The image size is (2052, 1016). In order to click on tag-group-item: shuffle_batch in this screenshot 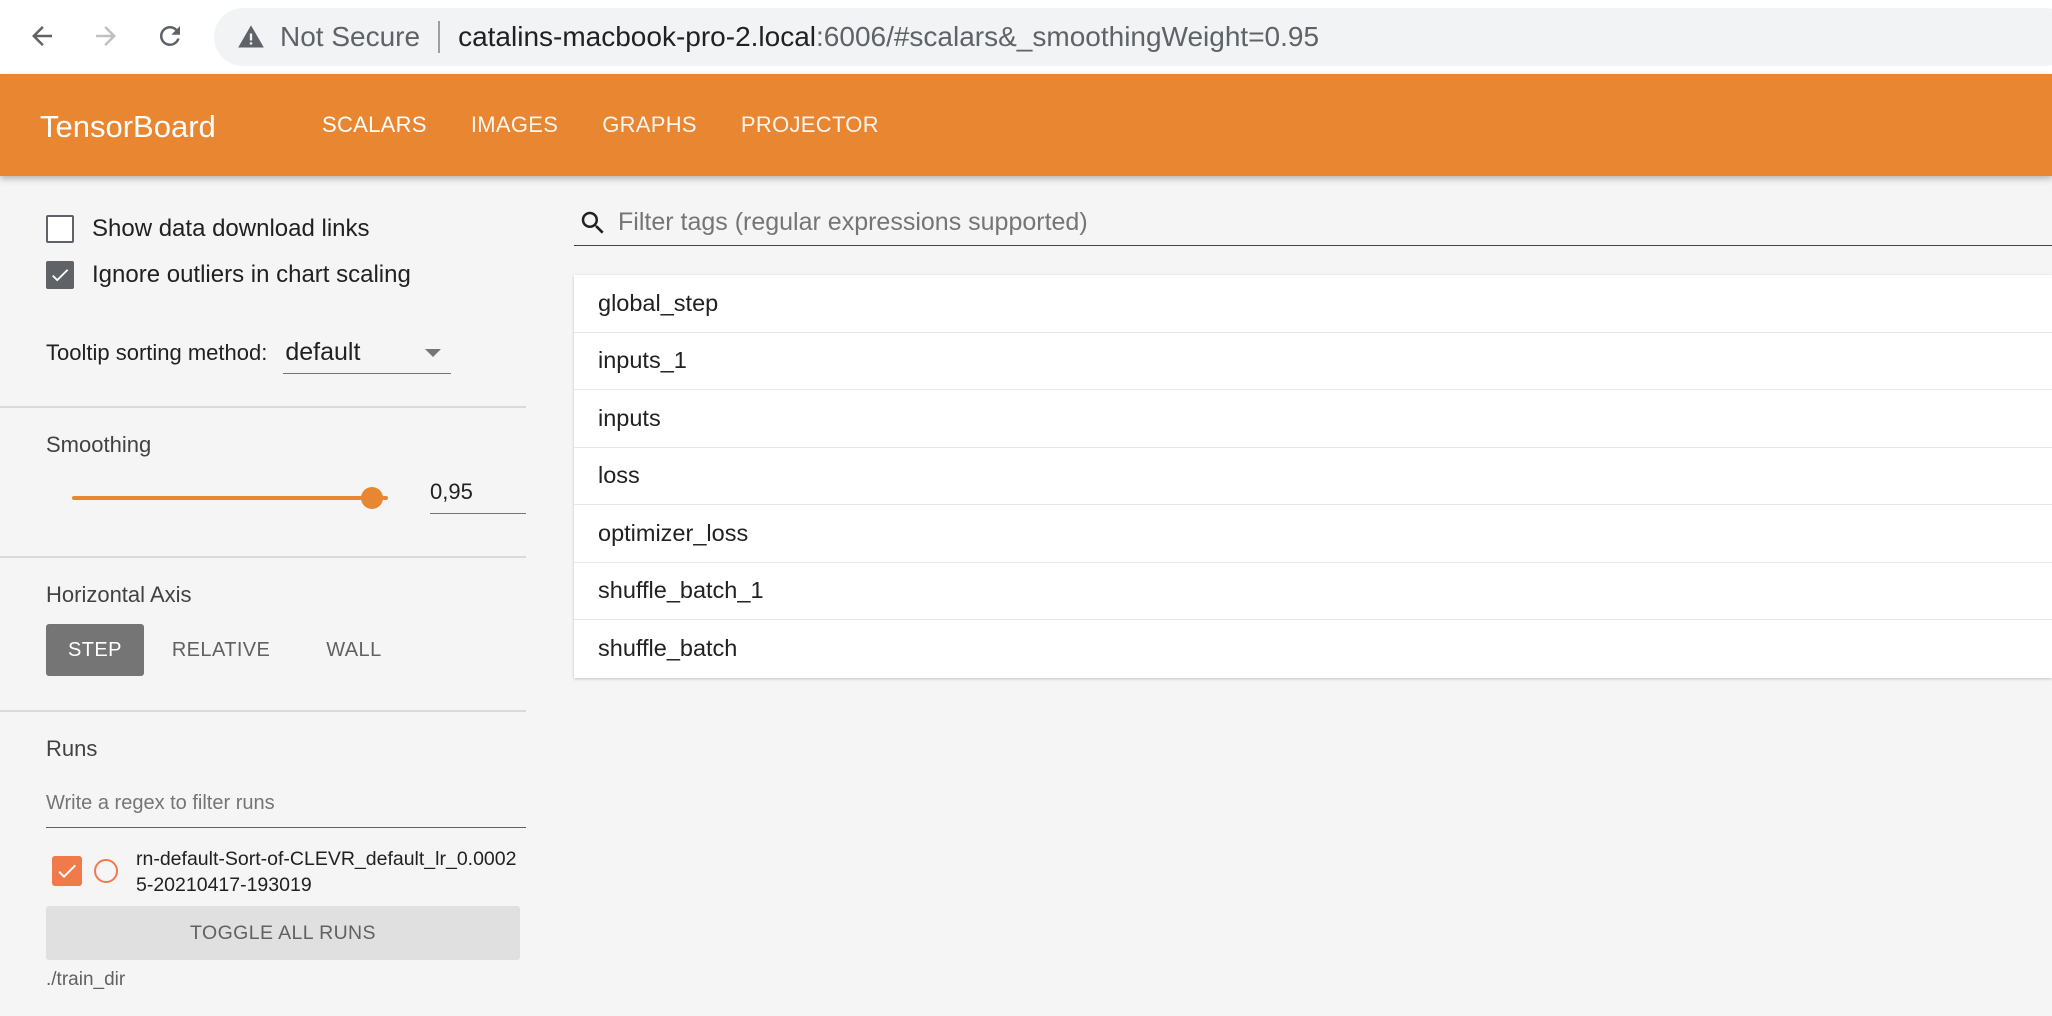, I will do `click(1313, 649)`.